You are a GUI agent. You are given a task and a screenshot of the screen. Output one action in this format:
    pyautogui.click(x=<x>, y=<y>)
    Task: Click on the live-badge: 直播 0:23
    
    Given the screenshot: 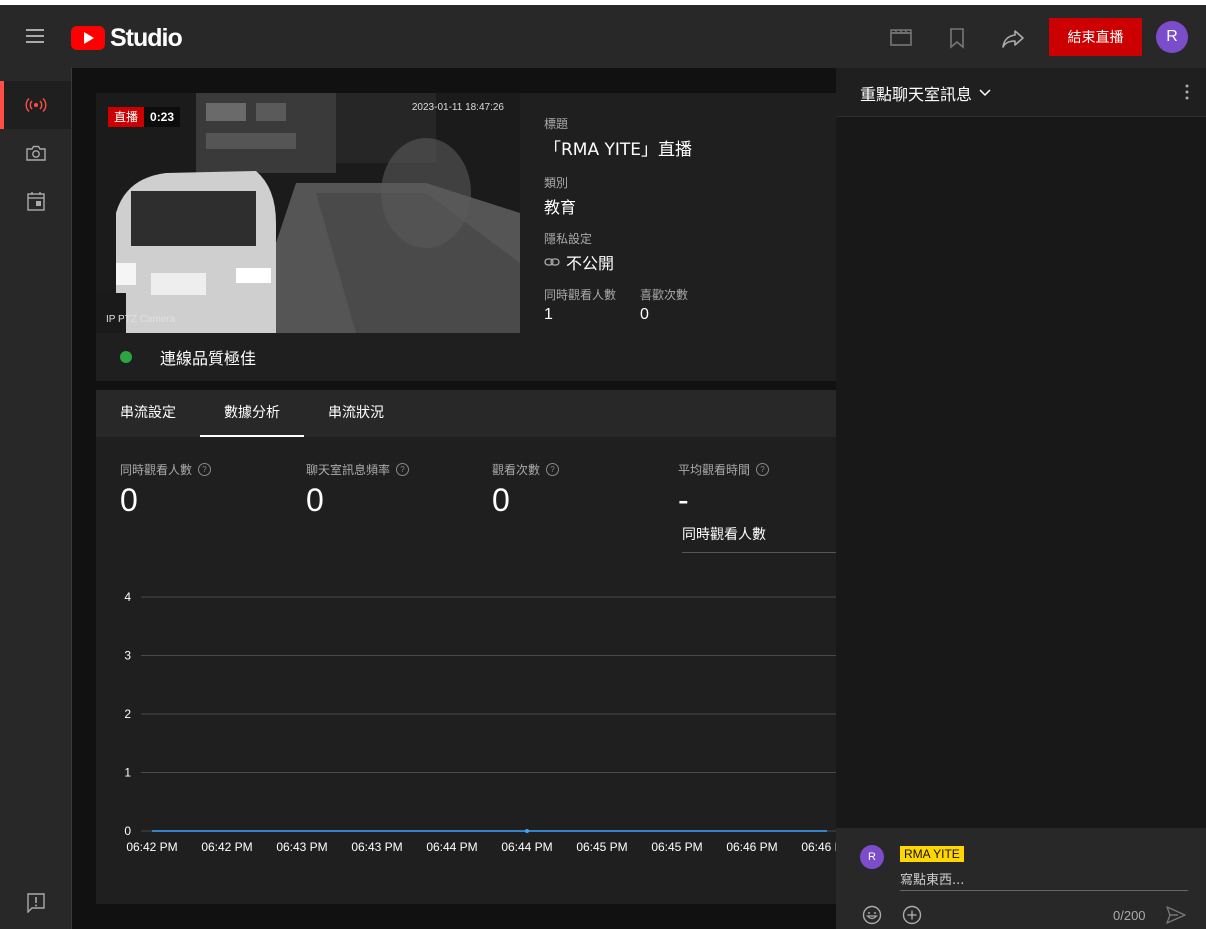 What is the action you would take?
    pyautogui.click(x=144, y=117)
    